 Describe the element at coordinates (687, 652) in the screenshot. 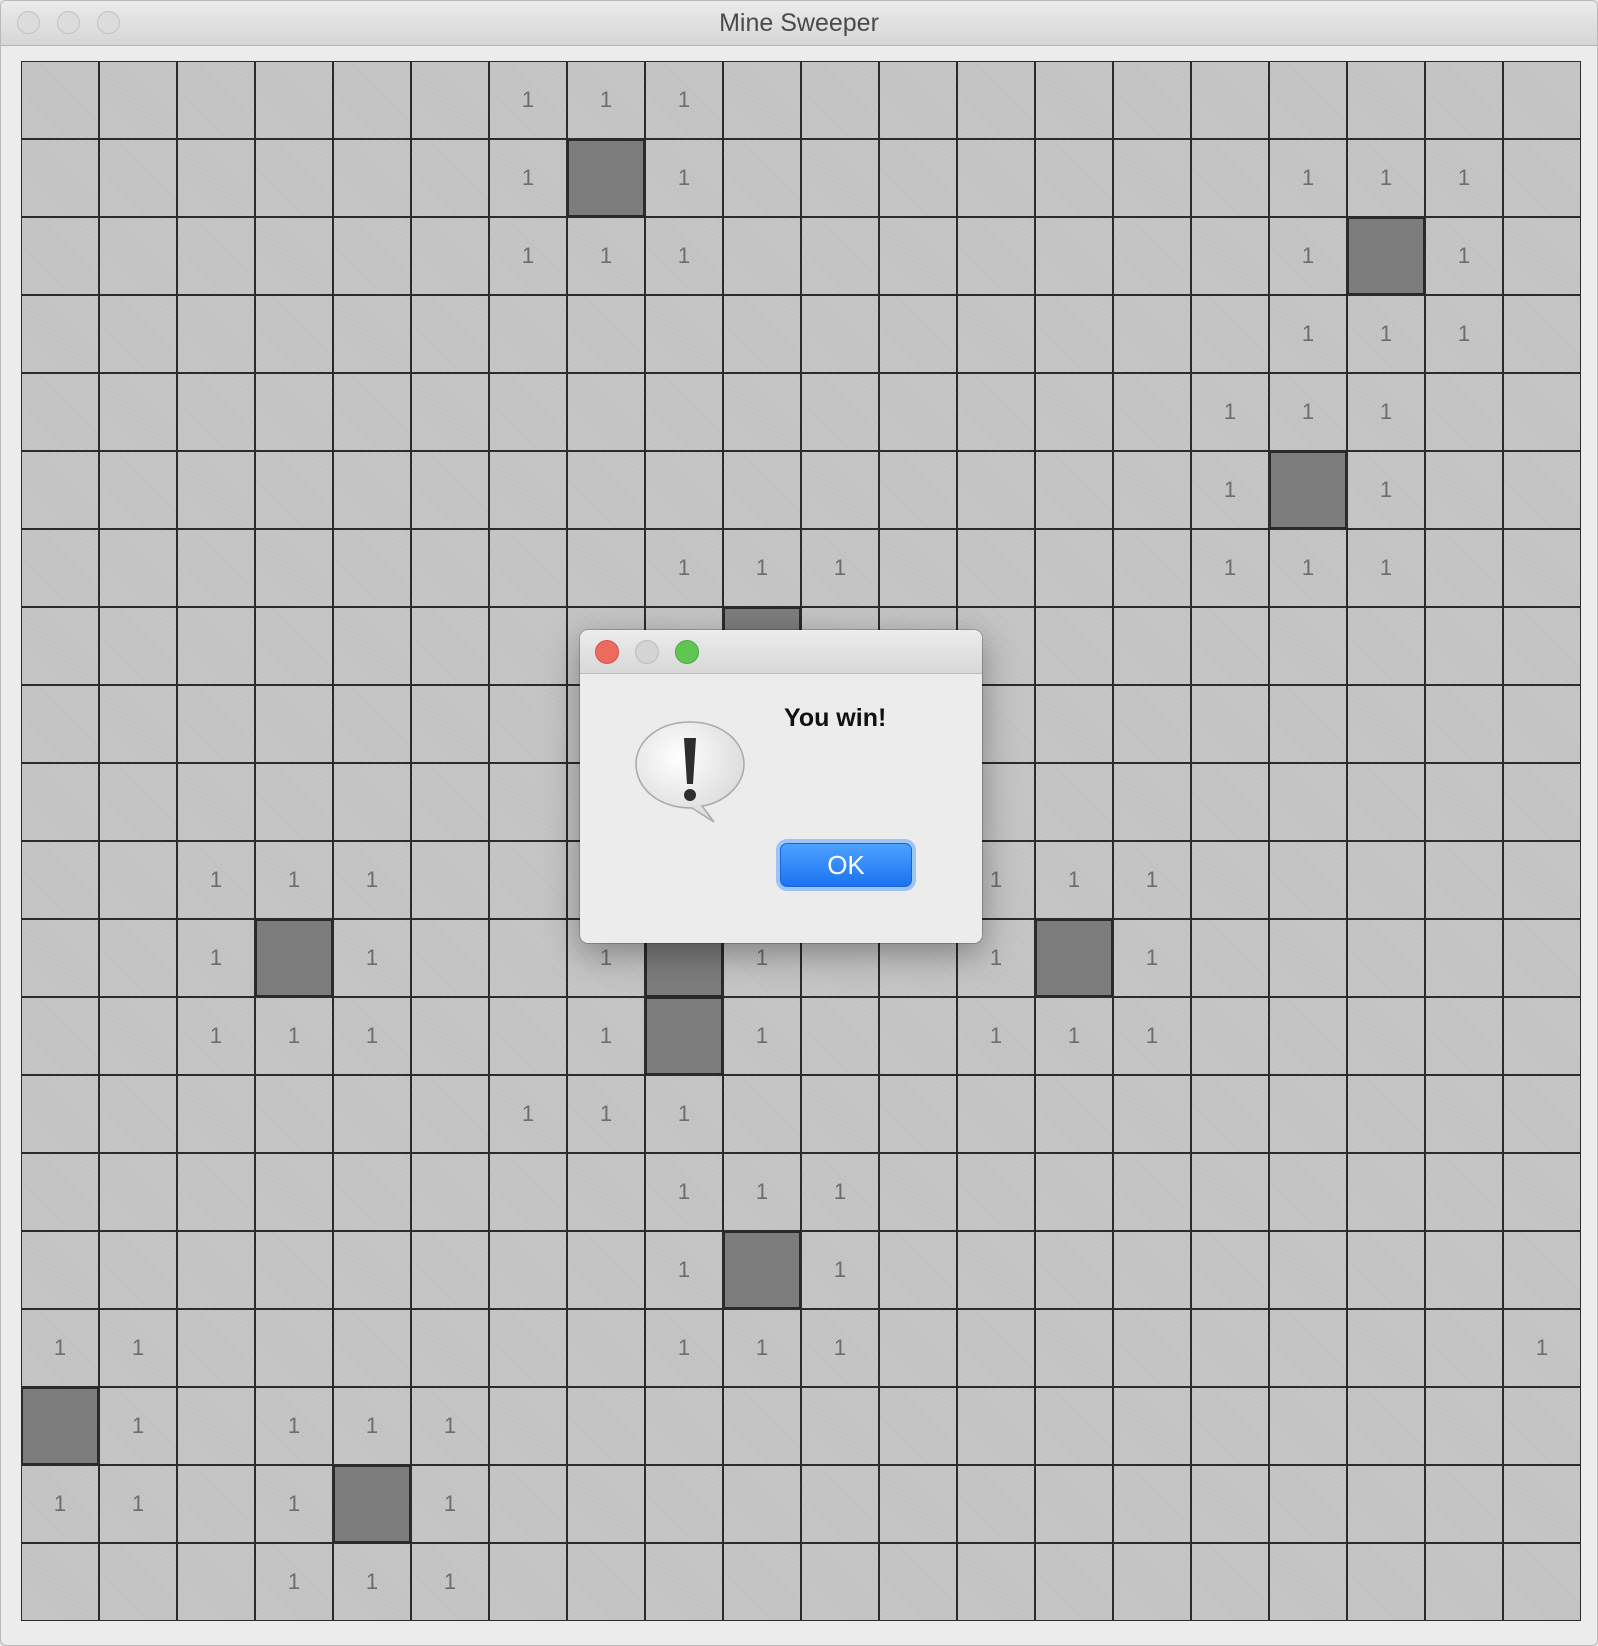

I see `dialog-zoom-button` at that location.